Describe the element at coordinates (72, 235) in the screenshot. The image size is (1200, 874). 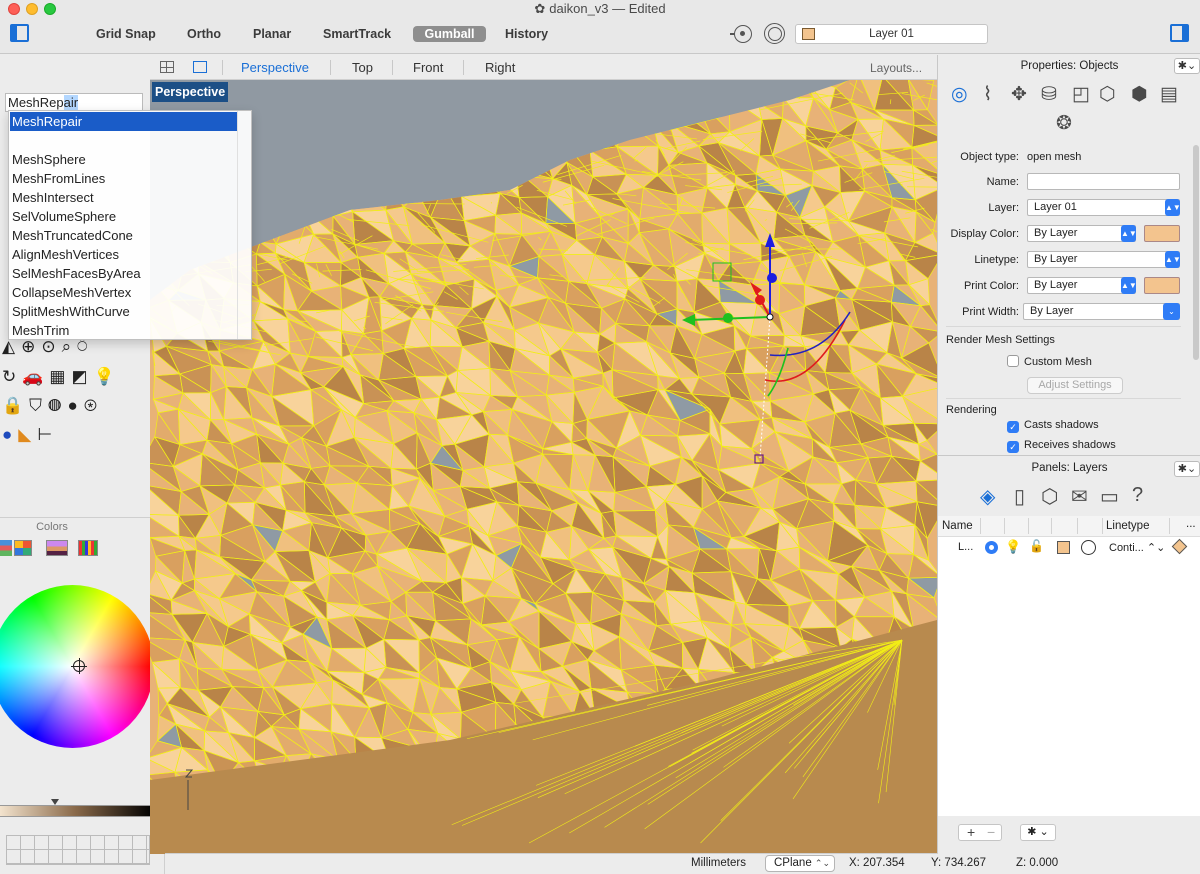
I see `autocomplete-item: MeshTruncatedCone` at that location.